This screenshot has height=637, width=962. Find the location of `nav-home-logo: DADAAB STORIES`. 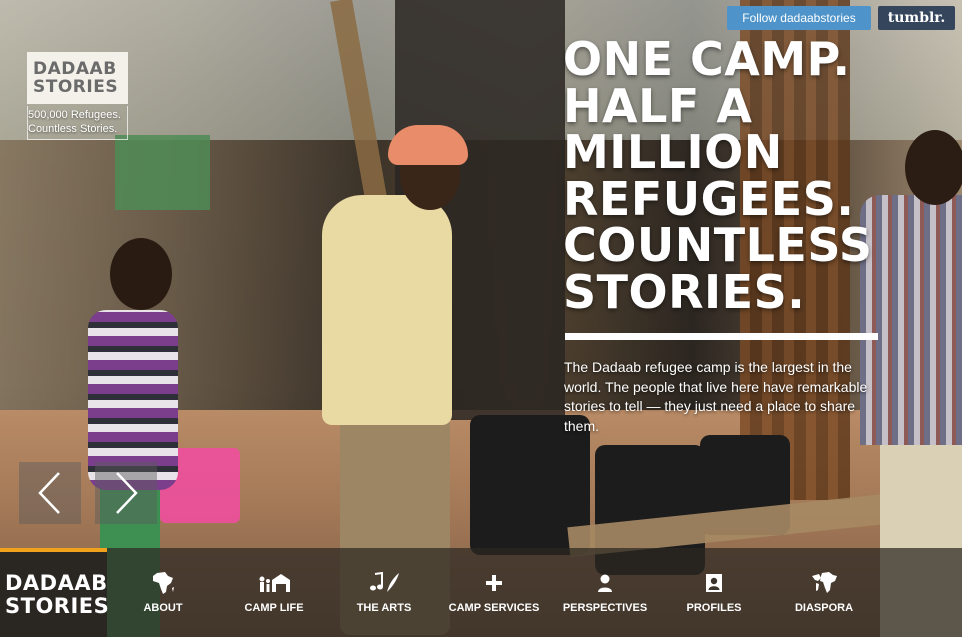

nav-home-logo: DADAAB STORIES is located at coordinates (55, 592).